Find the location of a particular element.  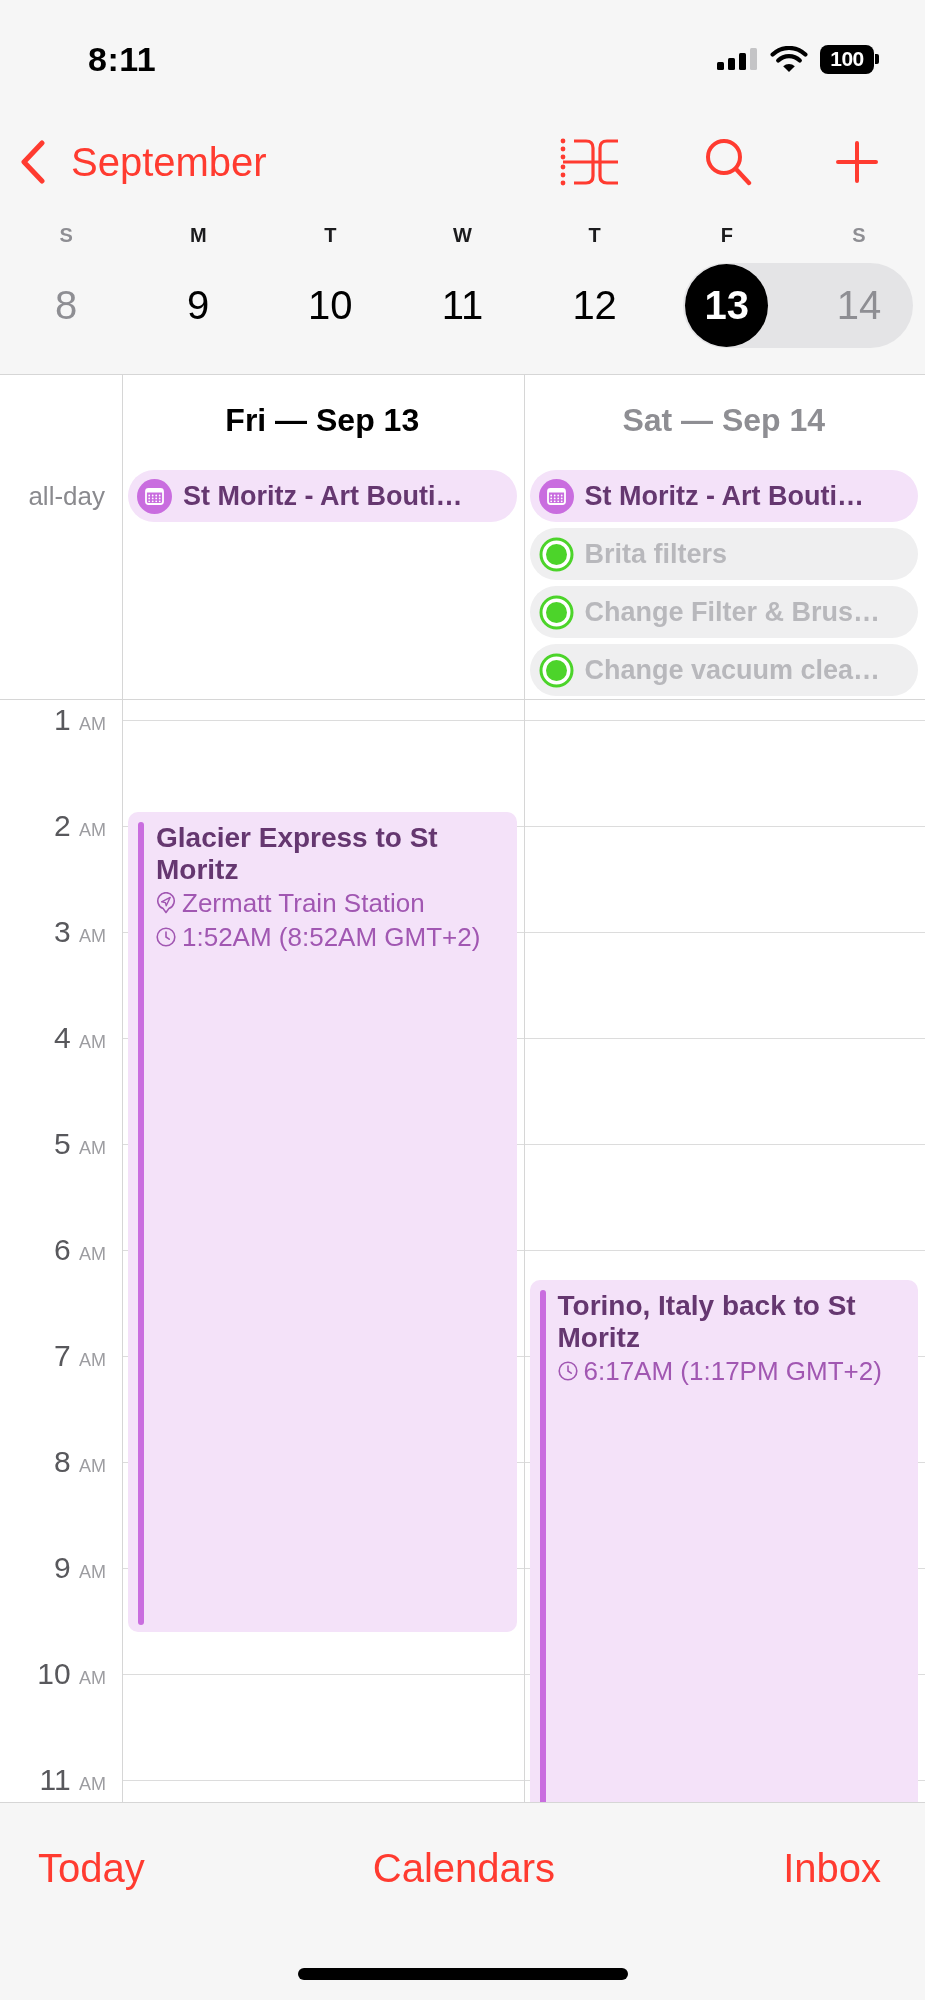

day-header: Fri — Sep 13 is located at coordinates (322, 420).